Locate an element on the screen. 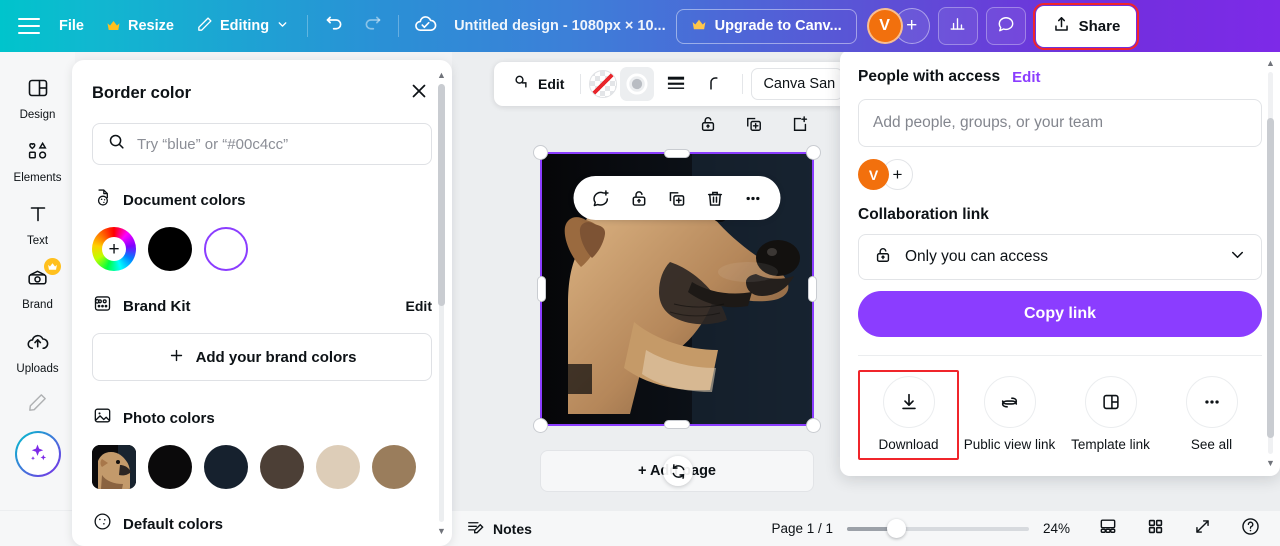  editing-mode-button: Editing is located at coordinates (242, 26).